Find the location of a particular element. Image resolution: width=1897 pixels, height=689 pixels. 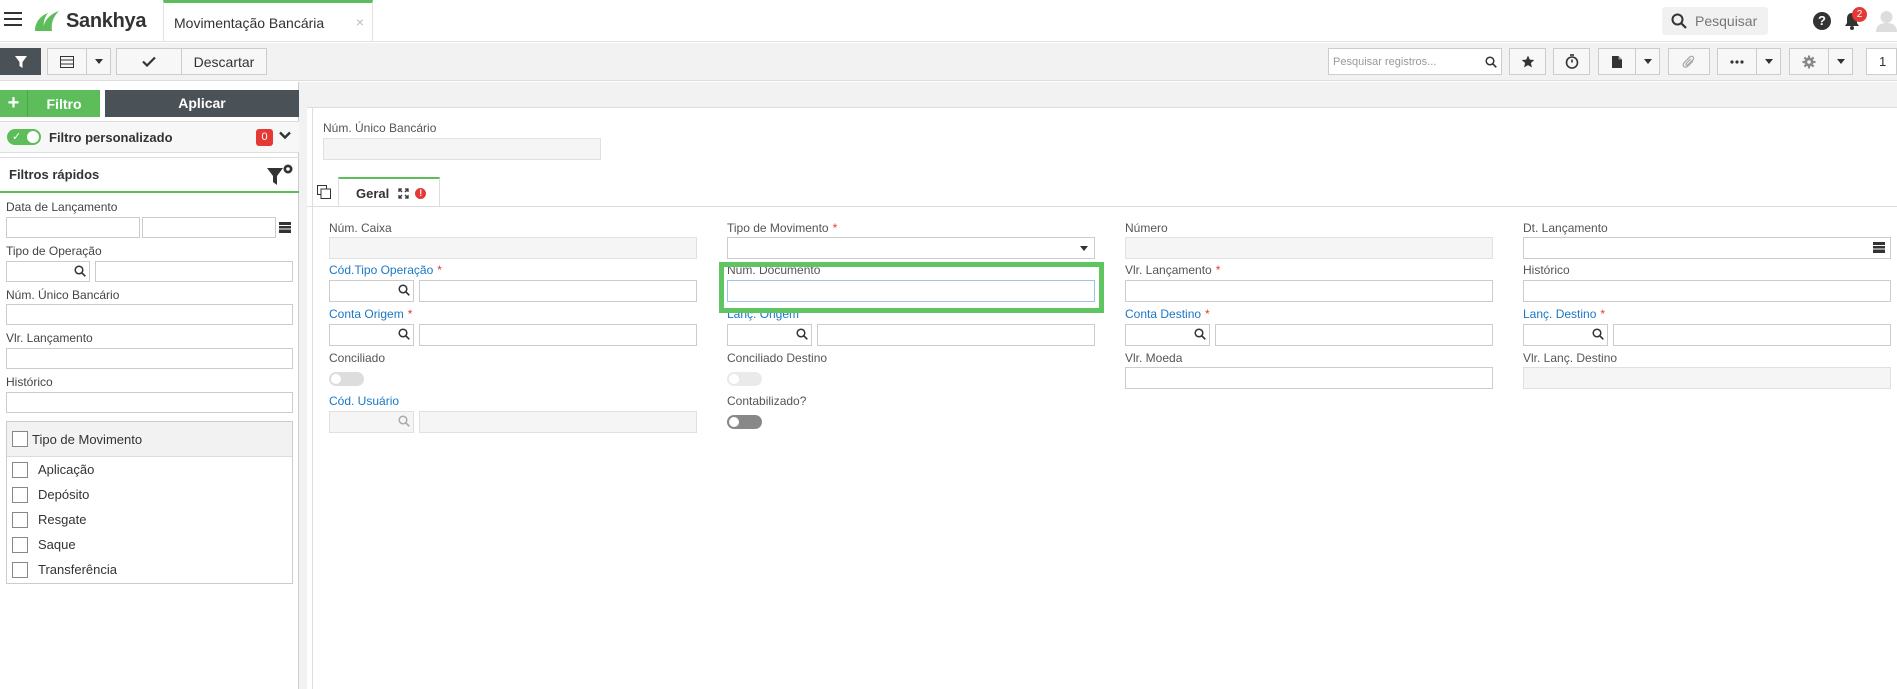

page-number: 1 is located at coordinates (1881, 61).